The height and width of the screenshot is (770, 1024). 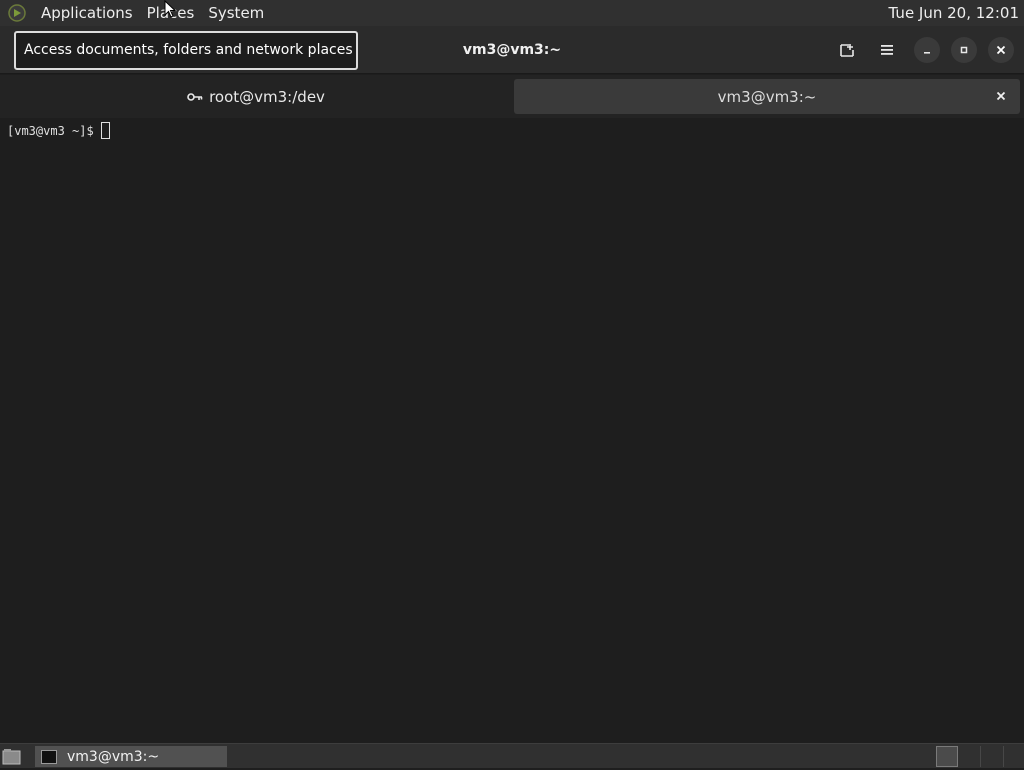 I want to click on key-icon, so click(x=195, y=97).